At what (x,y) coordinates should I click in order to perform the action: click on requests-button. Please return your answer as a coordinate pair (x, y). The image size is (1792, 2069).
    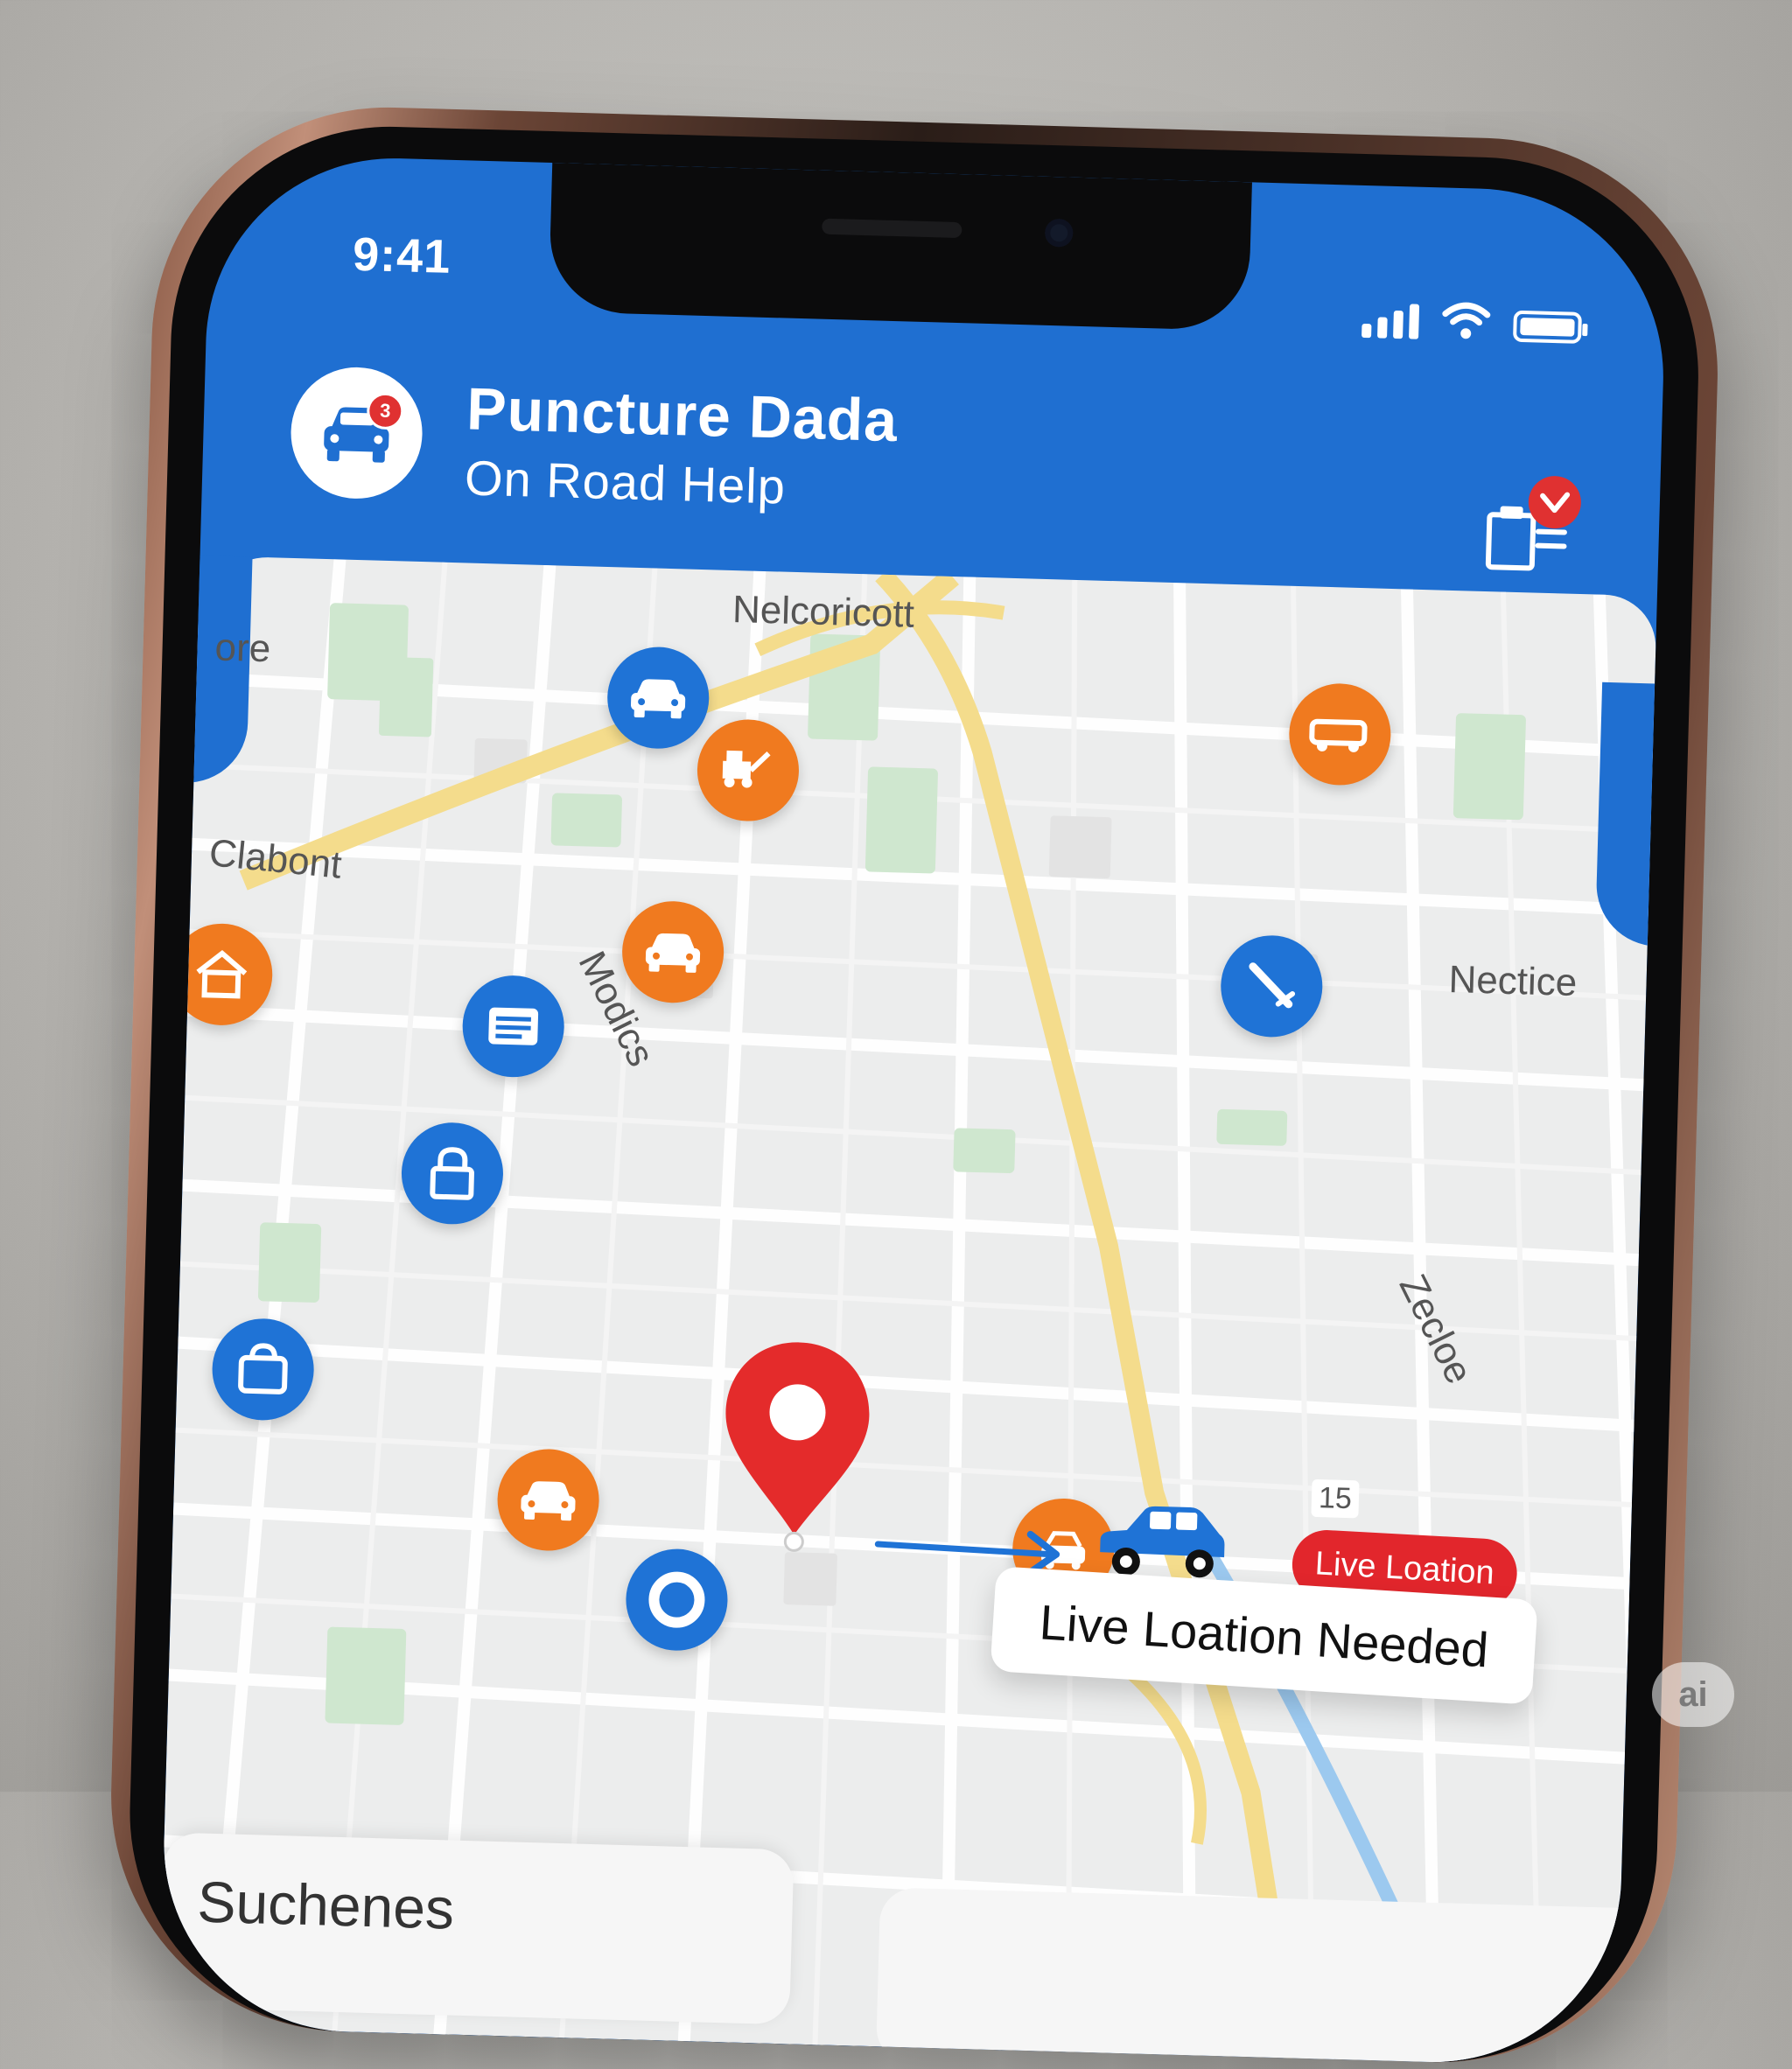
    Looking at the image, I should click on (1532, 526).